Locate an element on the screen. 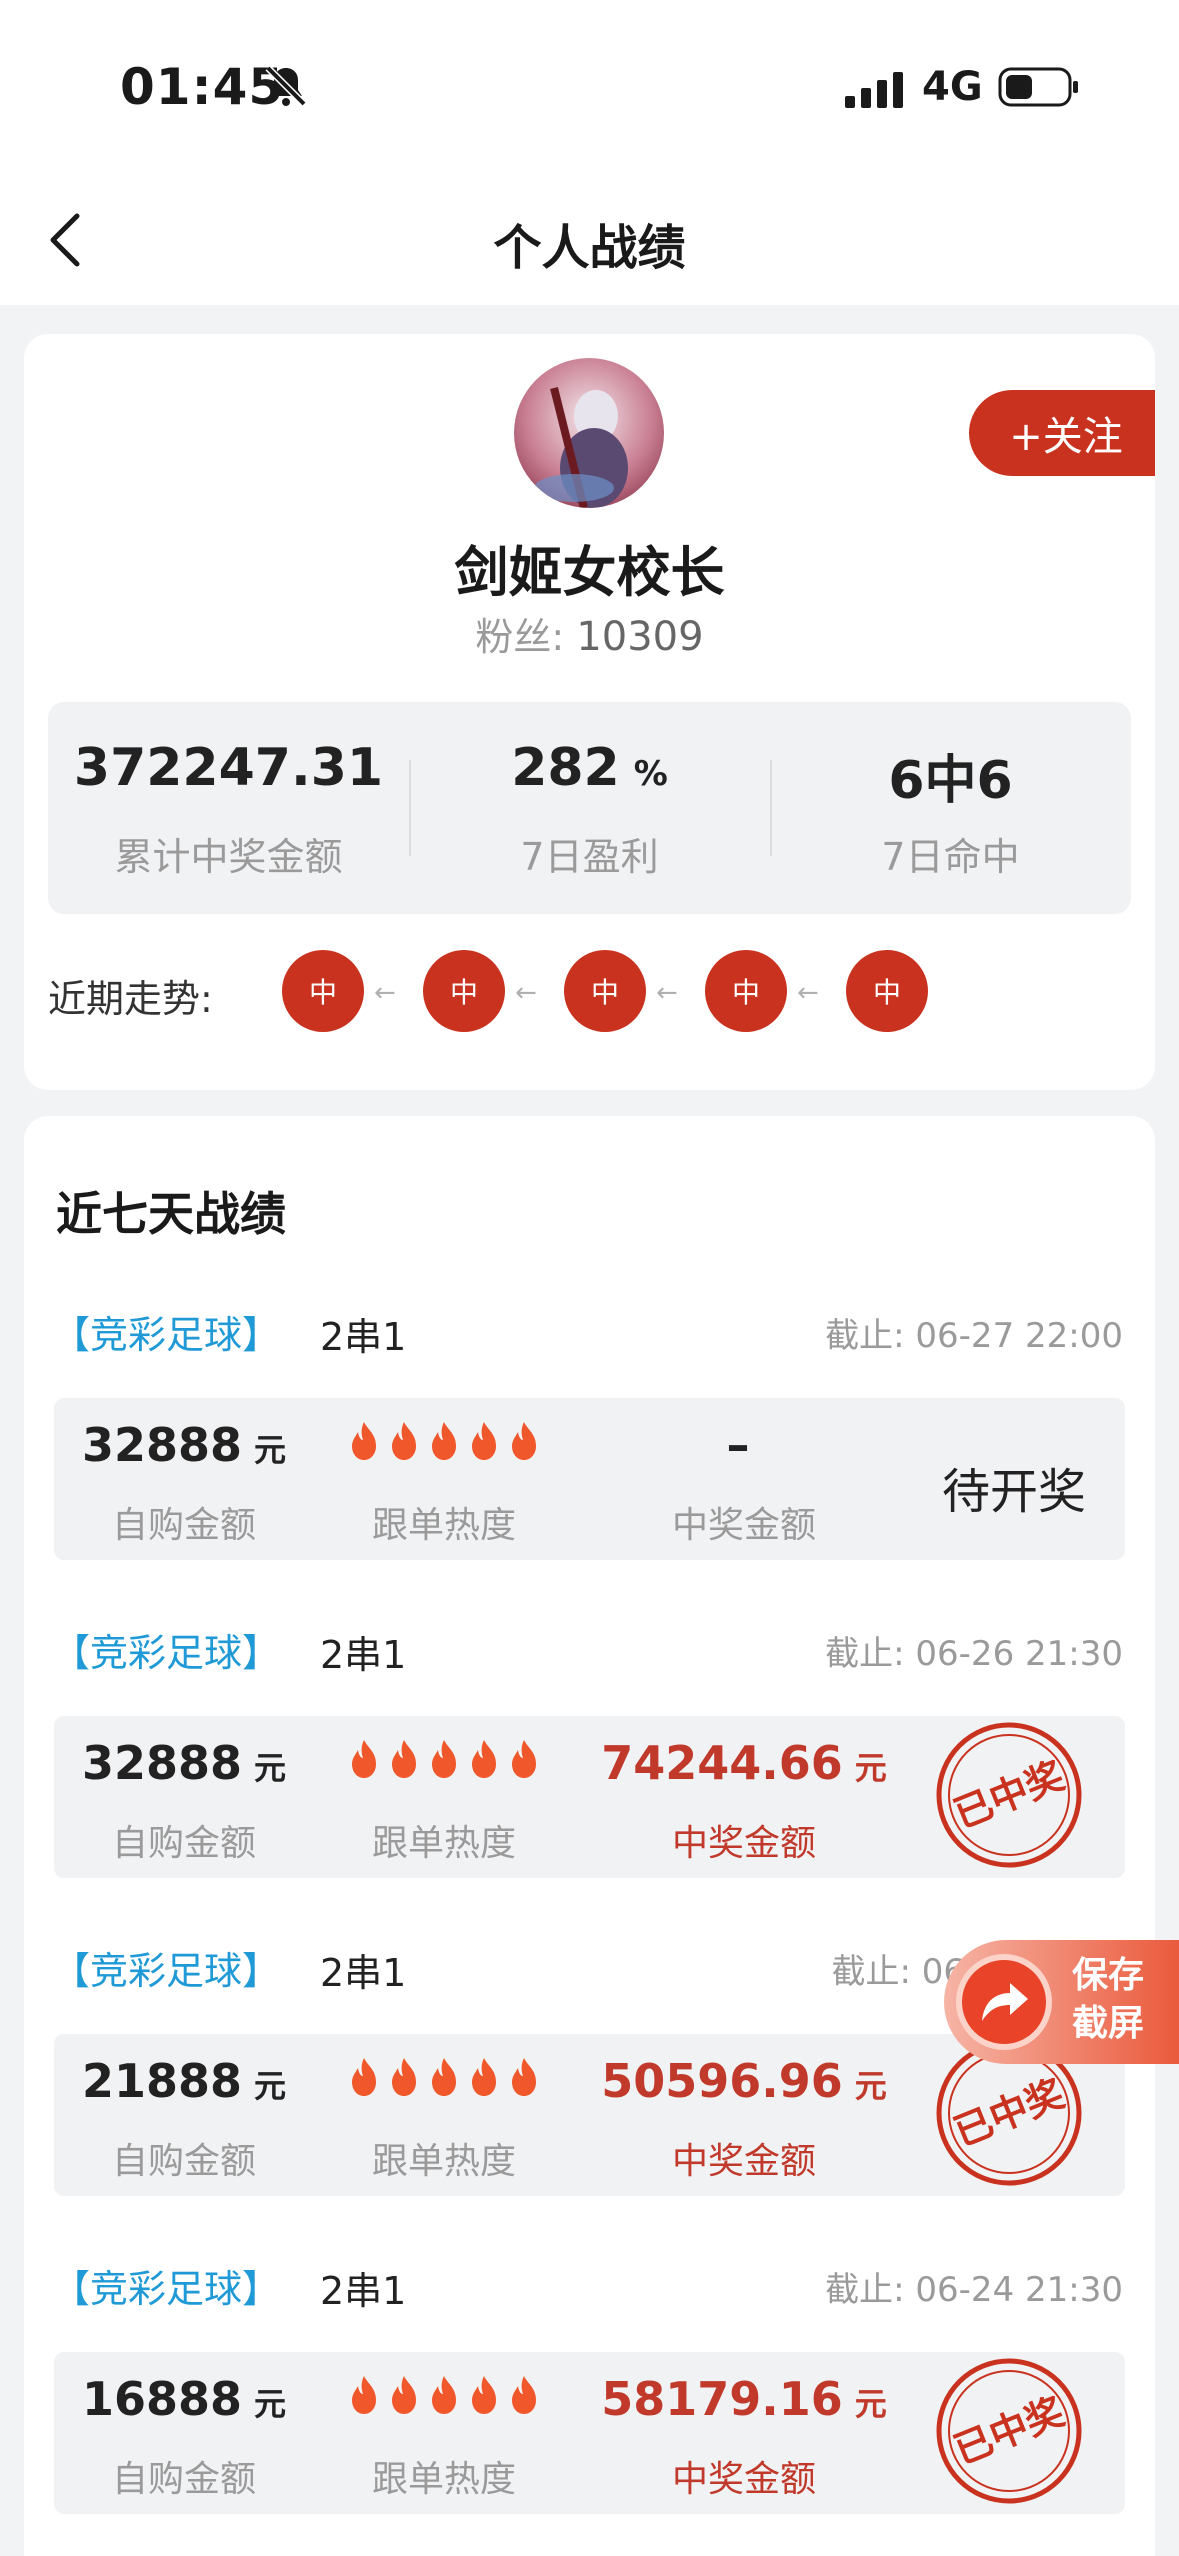 The image size is (1179, 2556). fans-row: 粉丝: 10309 is located at coordinates (589, 633).